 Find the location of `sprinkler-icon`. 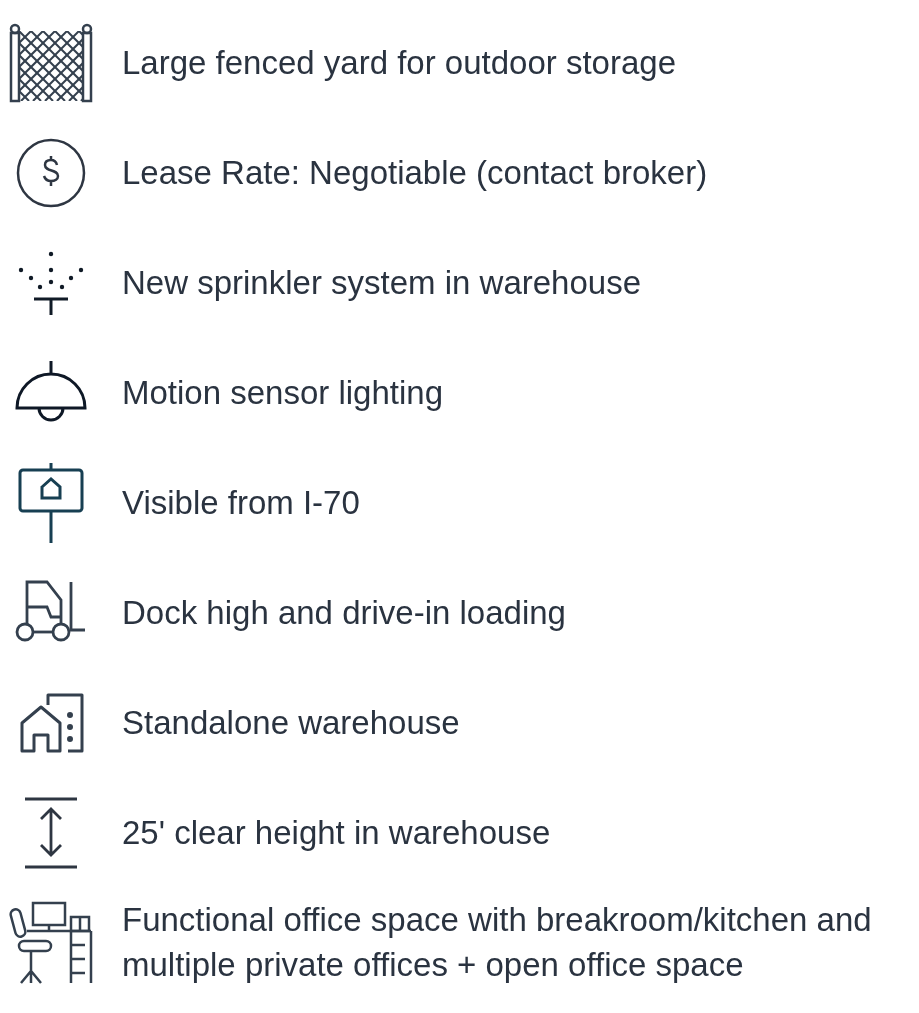

sprinkler-icon is located at coordinates (51, 283).